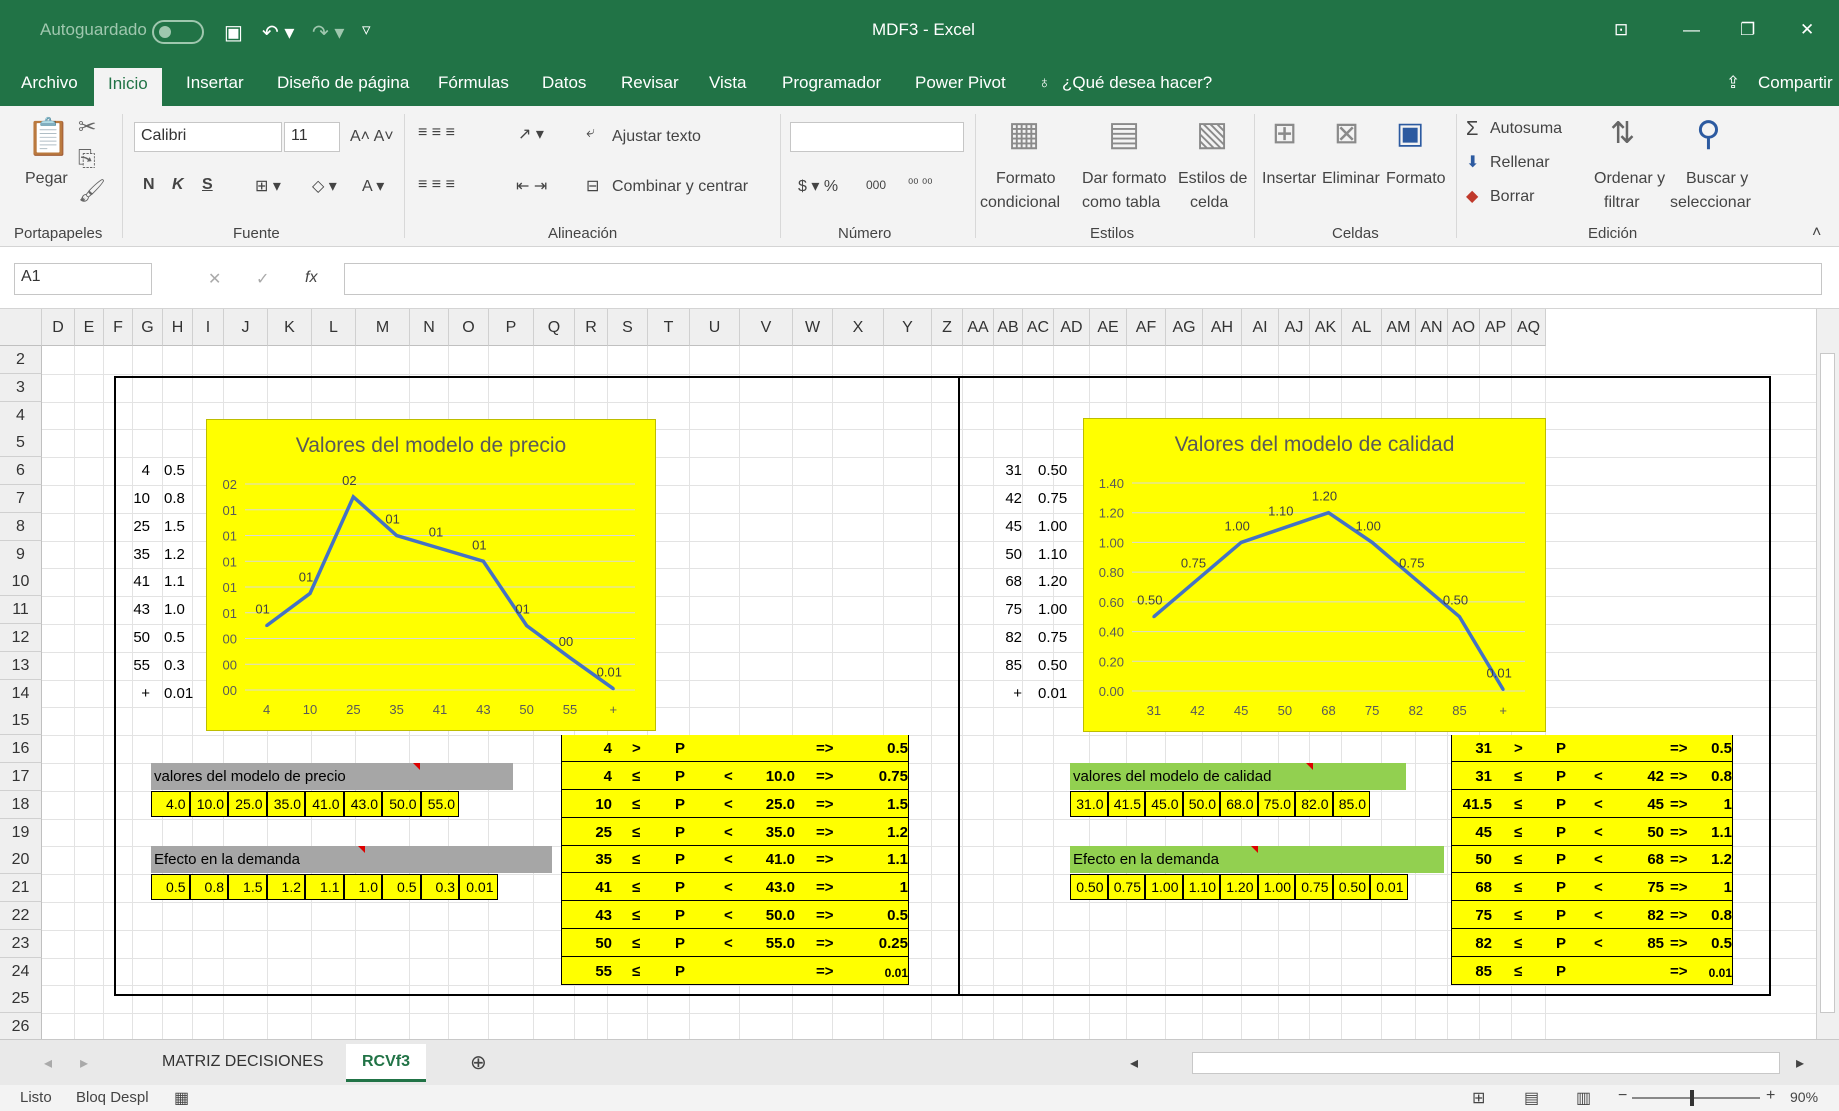 The height and width of the screenshot is (1111, 1839). What do you see at coordinates (1289, 179) in the screenshot?
I see `insert-cells-button: Insertar` at bounding box center [1289, 179].